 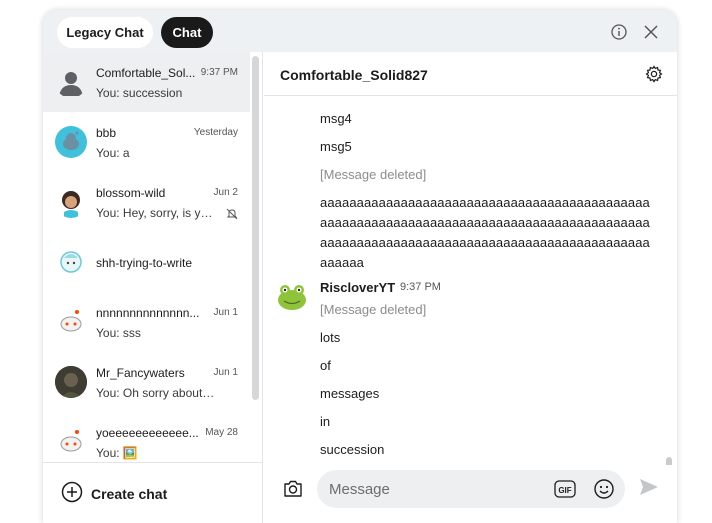 I want to click on message-text: in, so click(x=325, y=421).